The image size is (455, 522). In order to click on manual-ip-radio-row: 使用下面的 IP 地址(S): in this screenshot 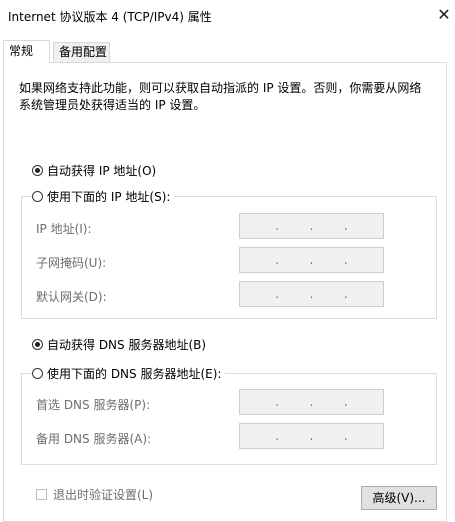, I will do `click(103, 196)`.